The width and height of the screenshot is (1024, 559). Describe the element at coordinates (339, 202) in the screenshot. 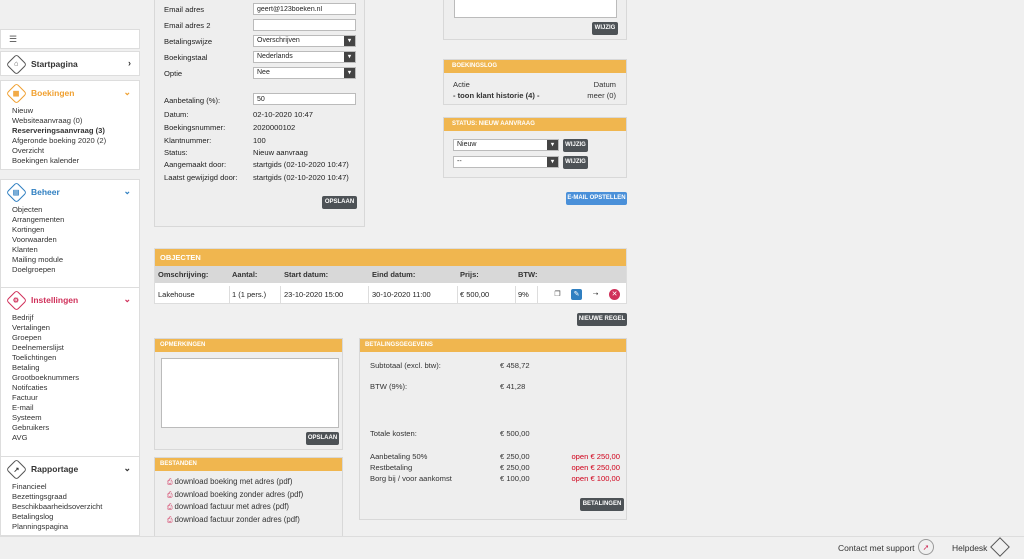

I see `save-button: OPSLAAN` at that location.